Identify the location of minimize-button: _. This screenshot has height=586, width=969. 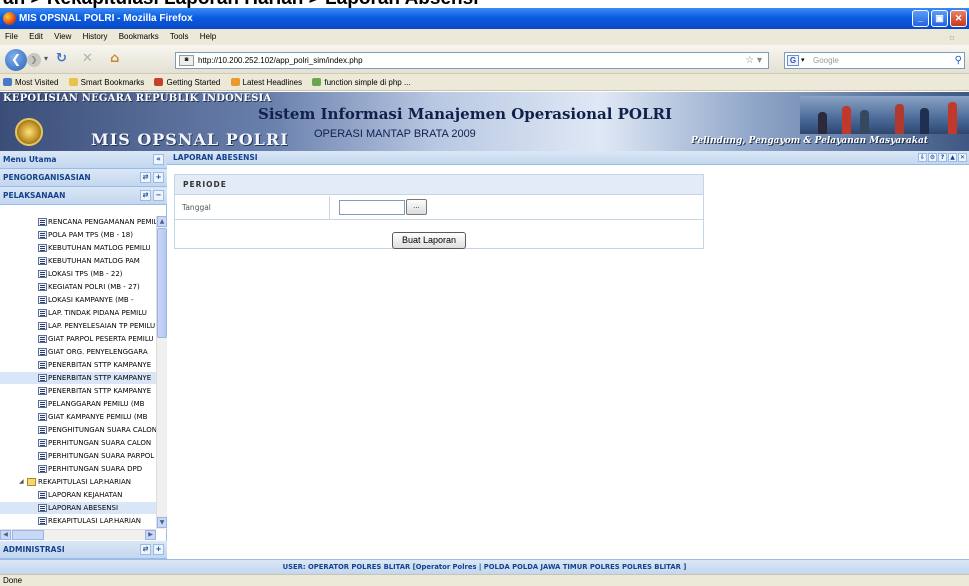
(920, 18).